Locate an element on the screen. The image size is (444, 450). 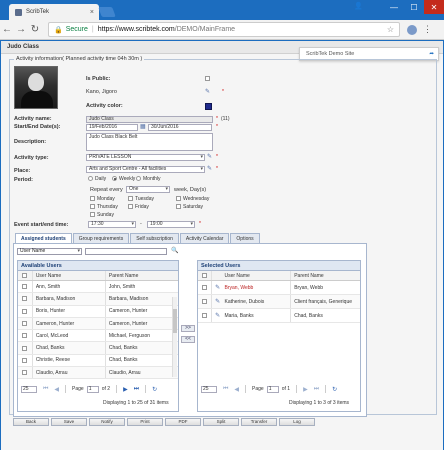
print-button: Print is located at coordinates (145, 422).